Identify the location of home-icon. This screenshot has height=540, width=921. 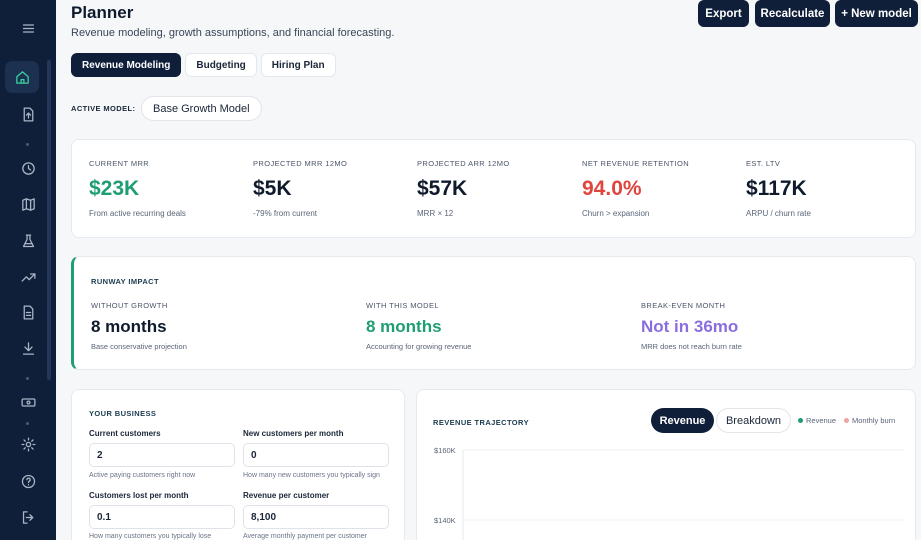
(22, 77).